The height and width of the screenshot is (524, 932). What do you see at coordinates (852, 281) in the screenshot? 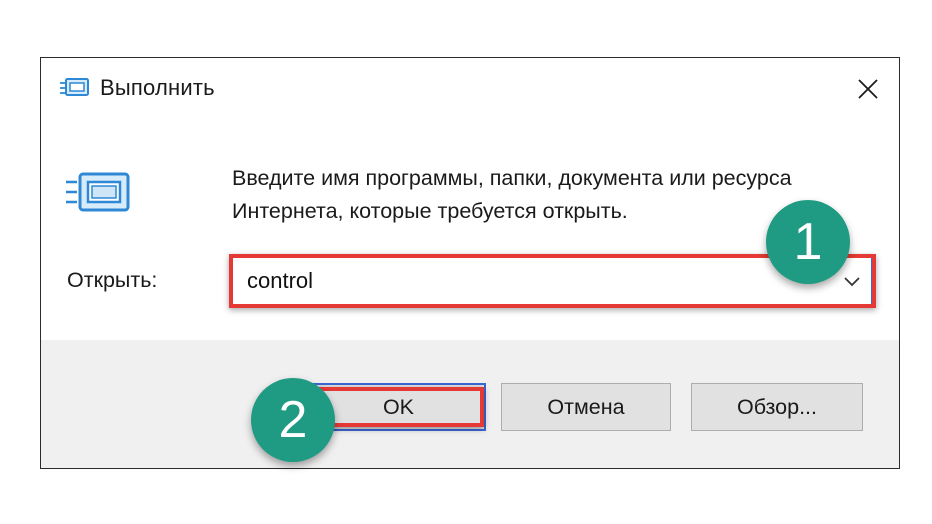
I see `chevron-down-icon` at bounding box center [852, 281].